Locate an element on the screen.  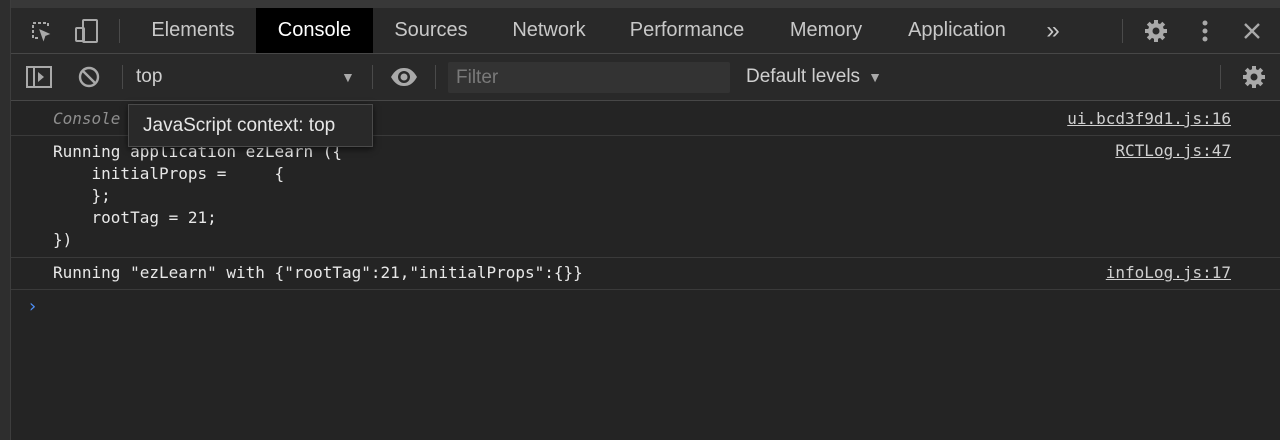
settings-gear-icon is located at coordinates (1156, 31).